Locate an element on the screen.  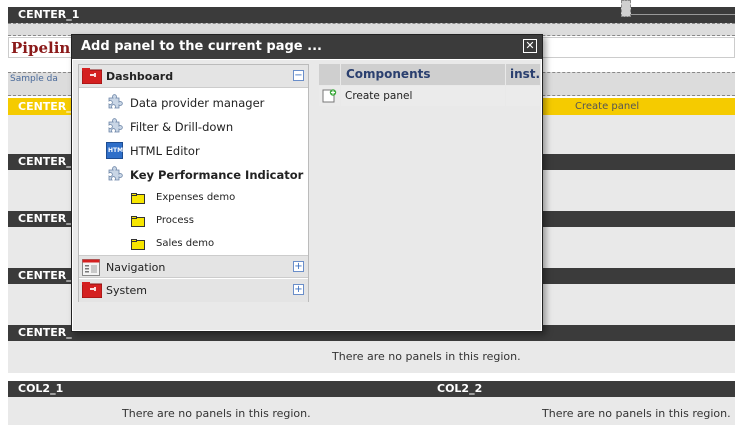
html-icon: HTML is located at coordinates (116, 150).